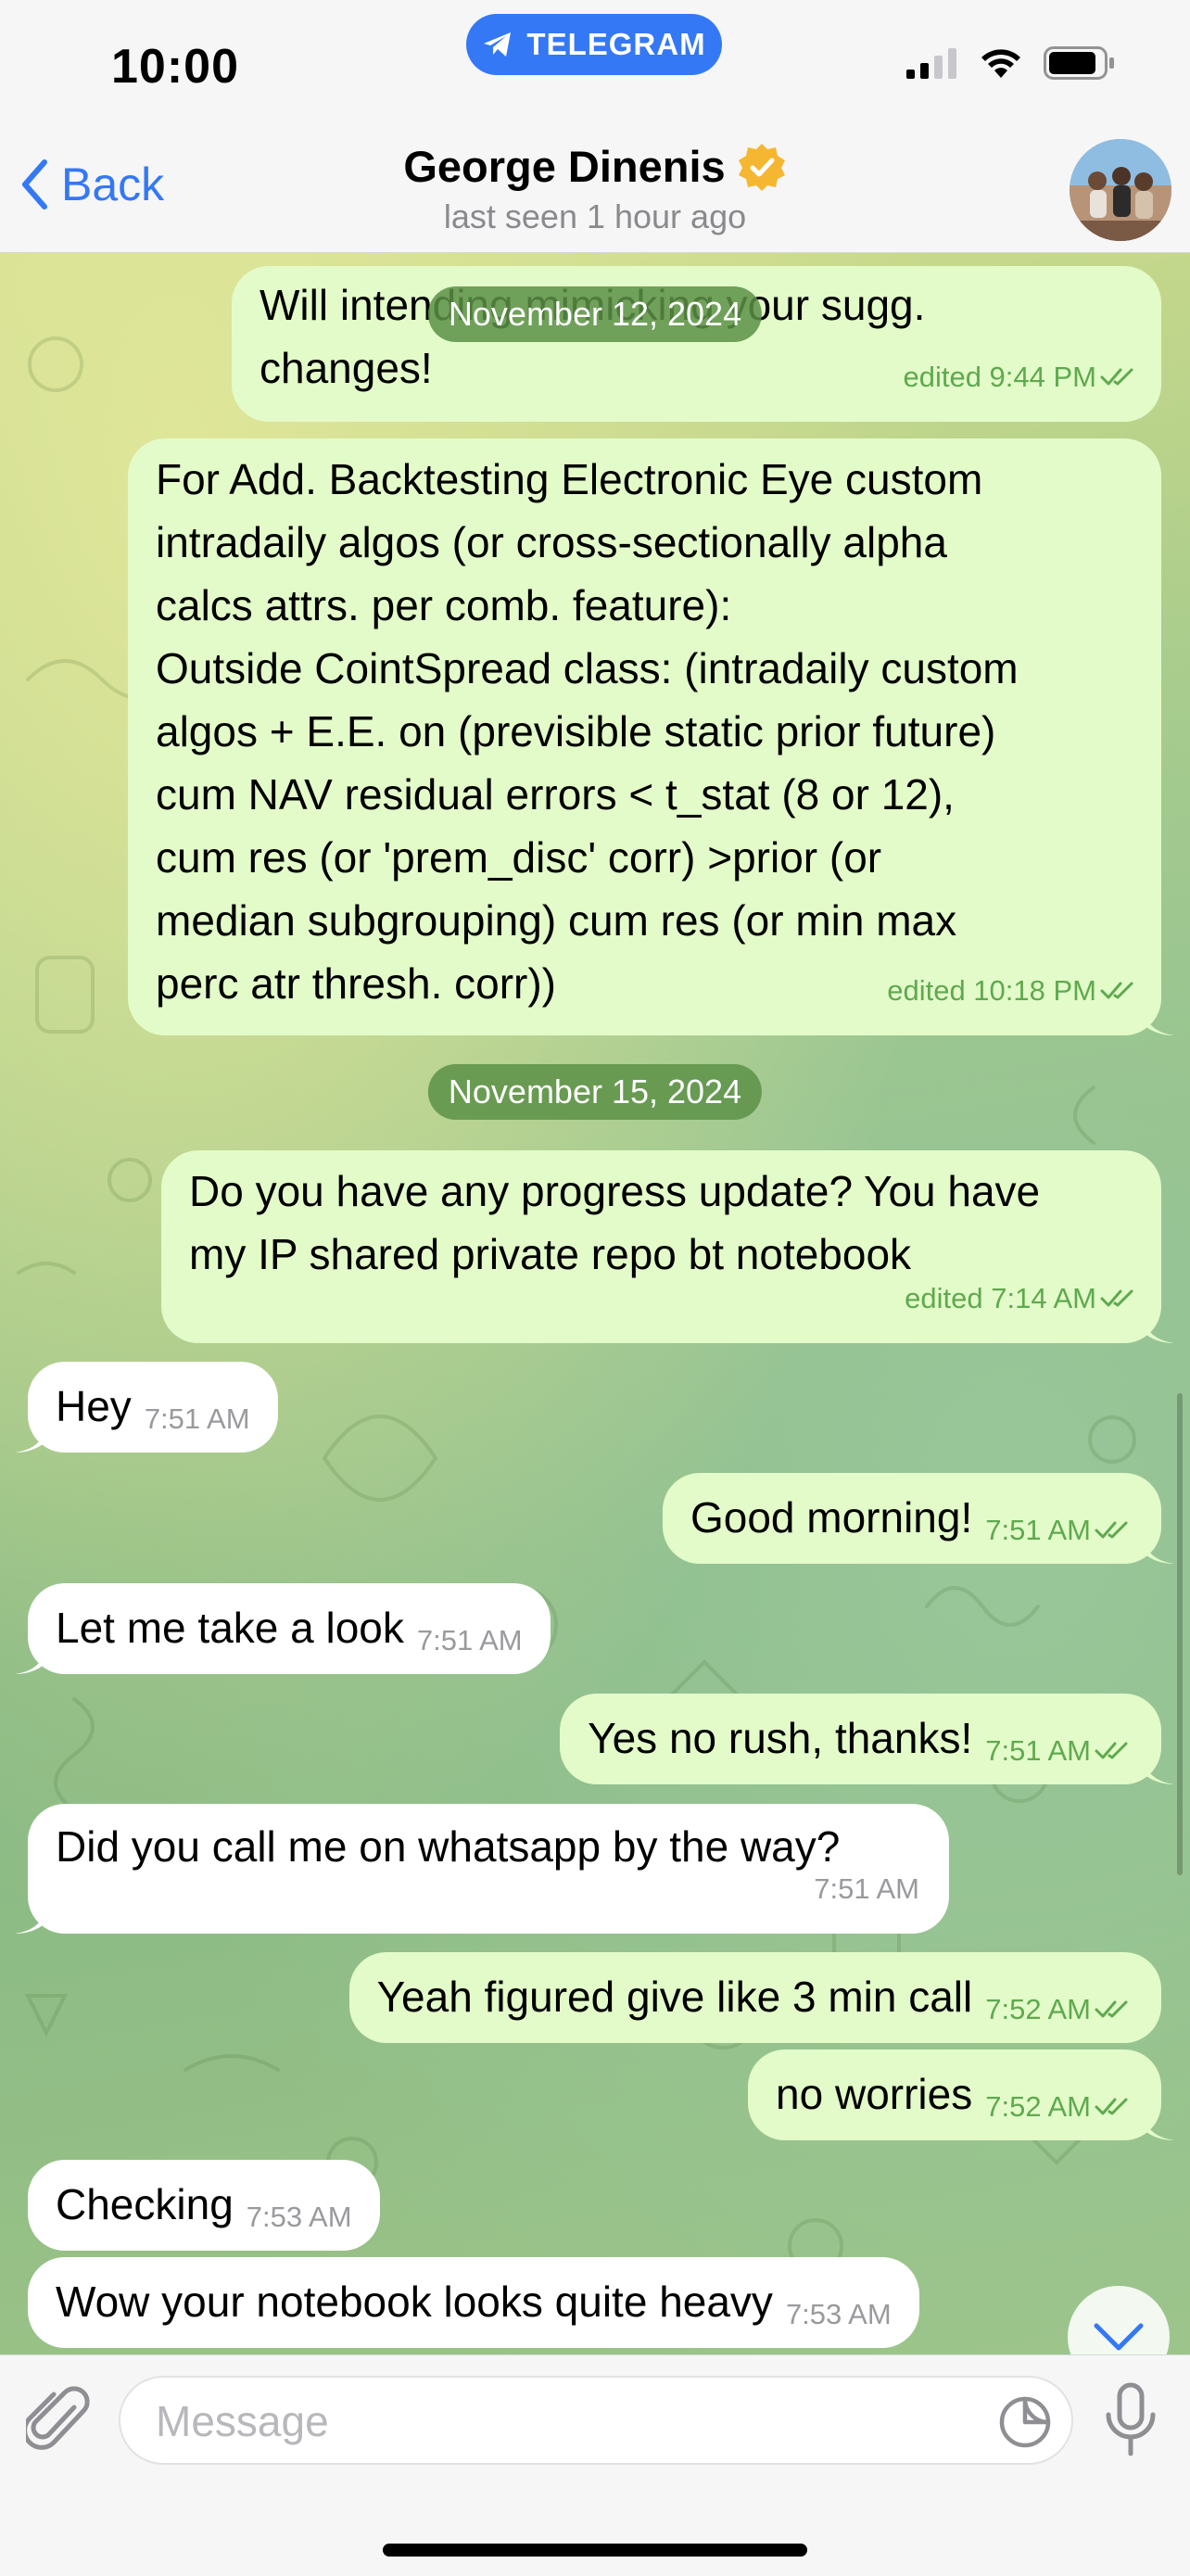 The image size is (1190, 2576). What do you see at coordinates (831, 1517) in the screenshot?
I see `message-text: Good morning!` at bounding box center [831, 1517].